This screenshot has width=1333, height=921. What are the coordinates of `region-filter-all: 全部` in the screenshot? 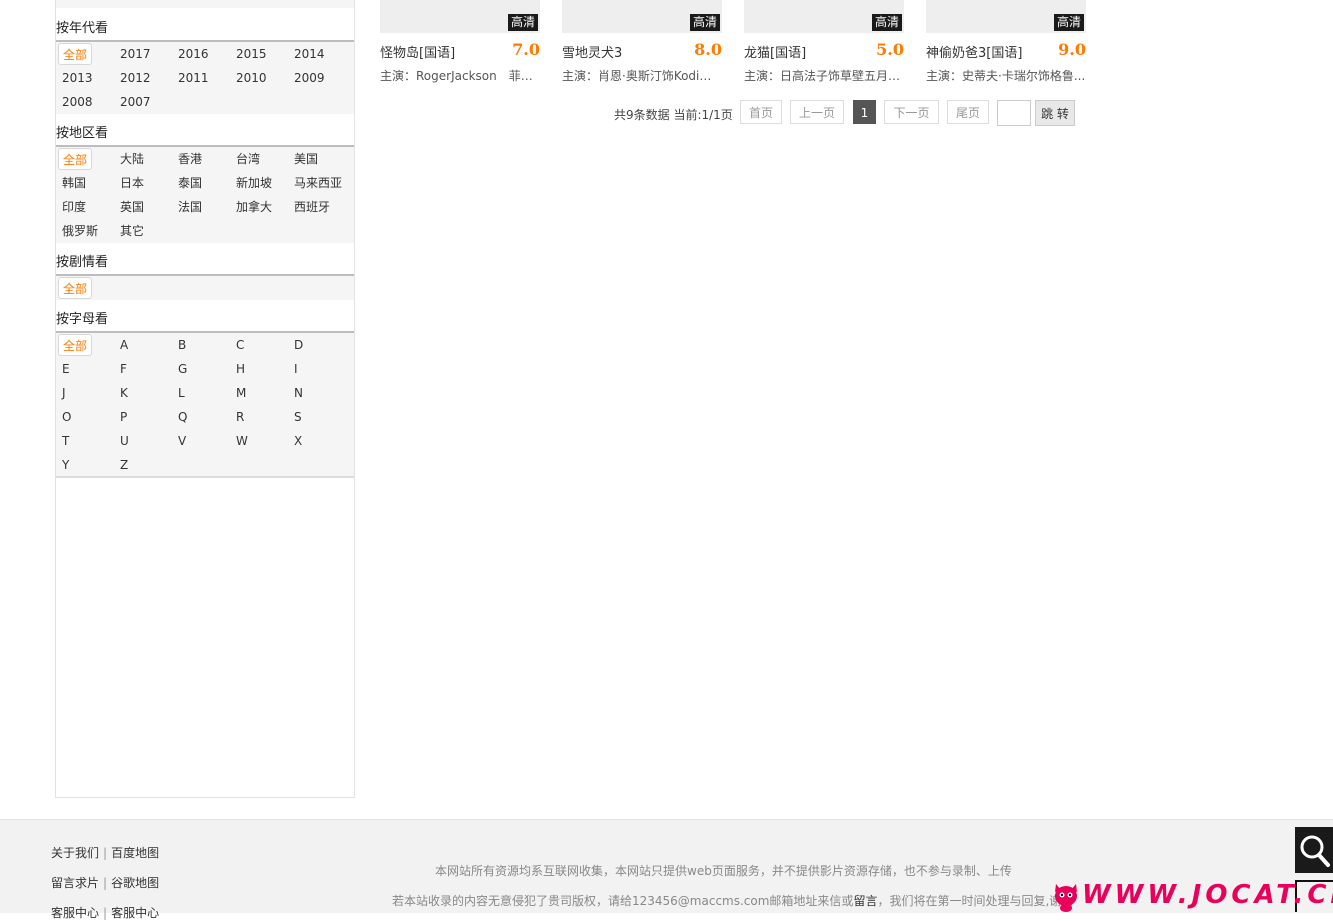 It's located at (75, 159).